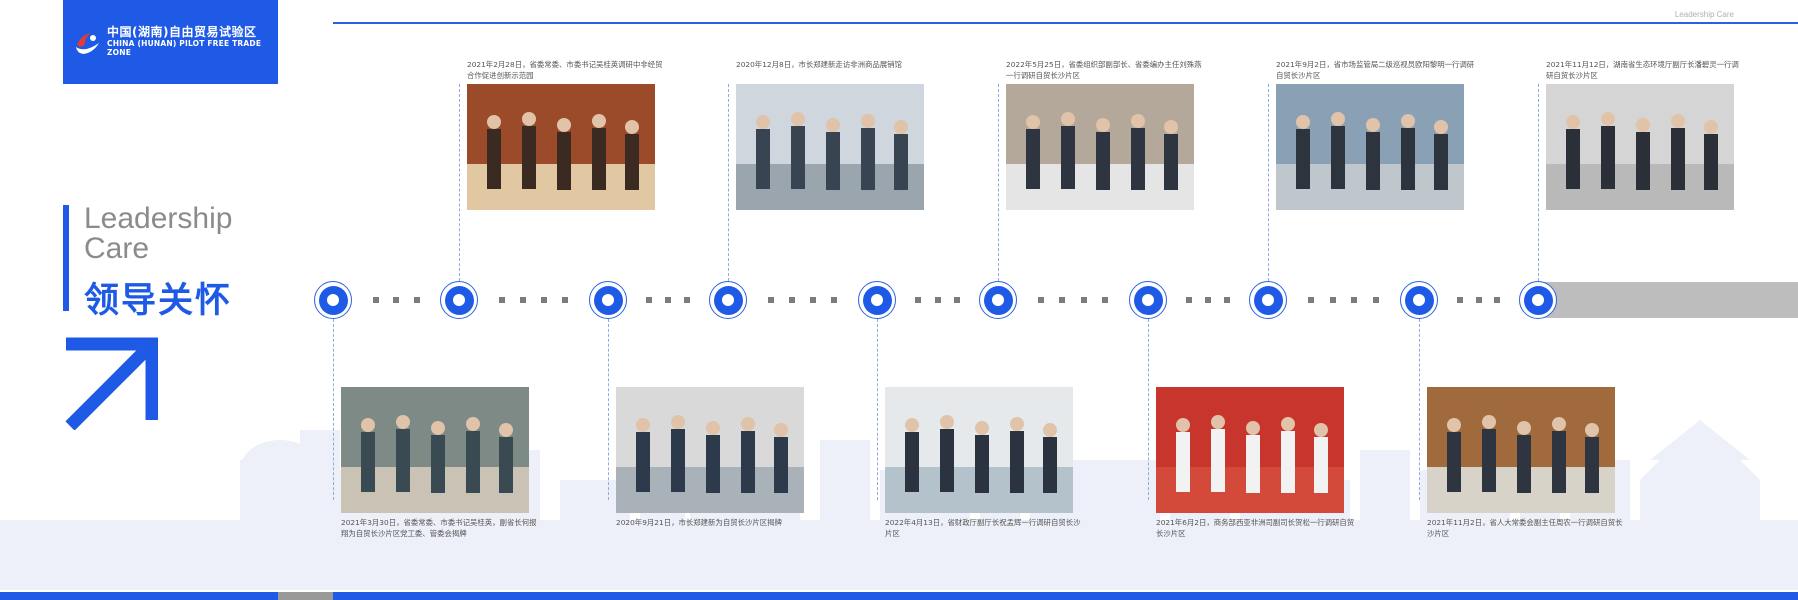  Describe the element at coordinates (1525, 528) in the screenshot. I see `event-caption: 2021年11月2日，省人大常委会副主任周农一行调研自贸长沙片区` at that location.